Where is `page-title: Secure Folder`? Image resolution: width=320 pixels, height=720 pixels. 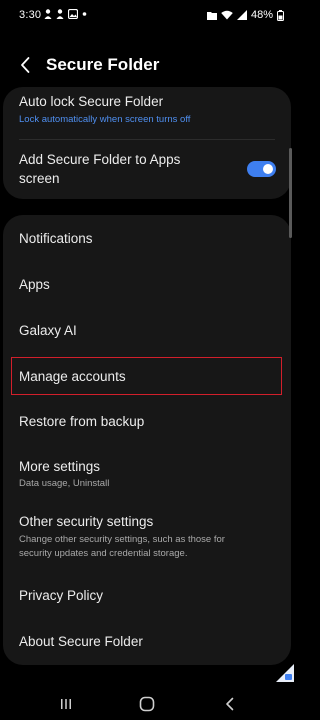
page-title: Secure Folder is located at coordinates (103, 64).